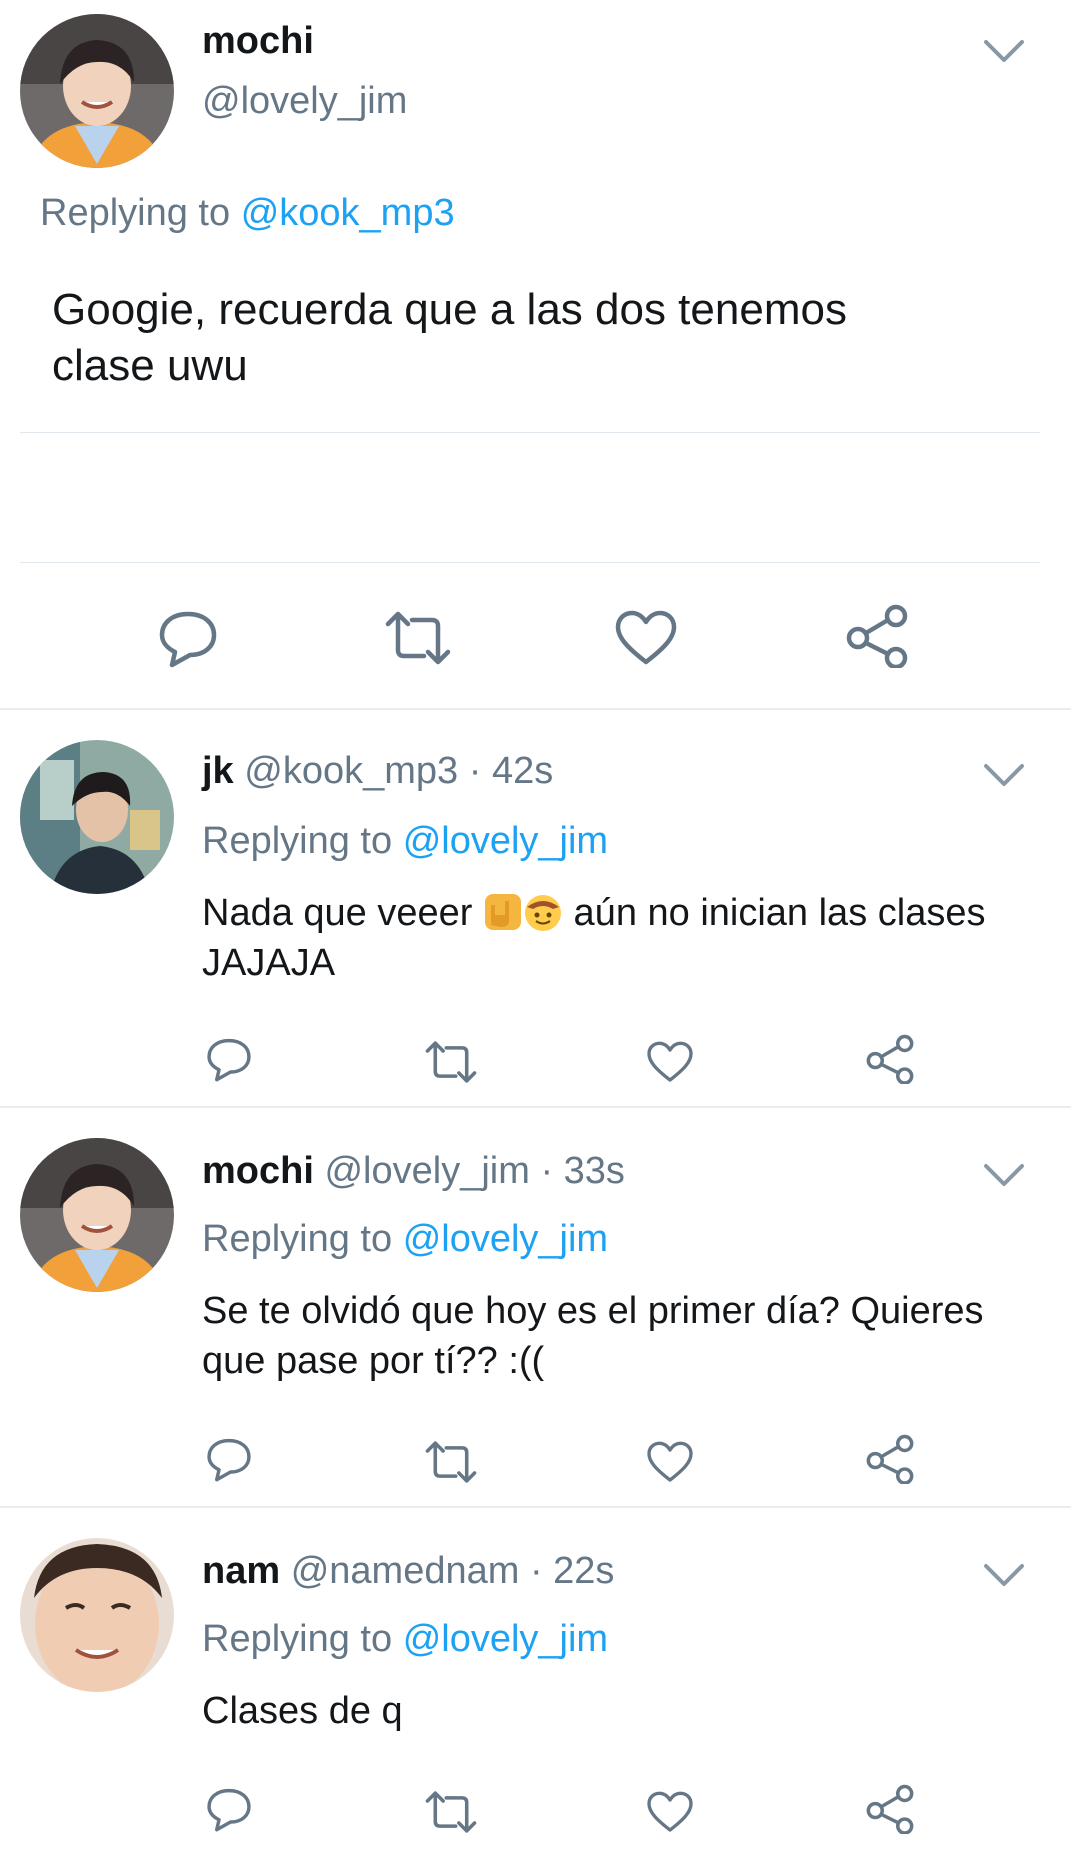 The height and width of the screenshot is (1850, 1071). Describe the element at coordinates (348, 213) in the screenshot. I see `replying-to-link: @kook_mp3` at that location.